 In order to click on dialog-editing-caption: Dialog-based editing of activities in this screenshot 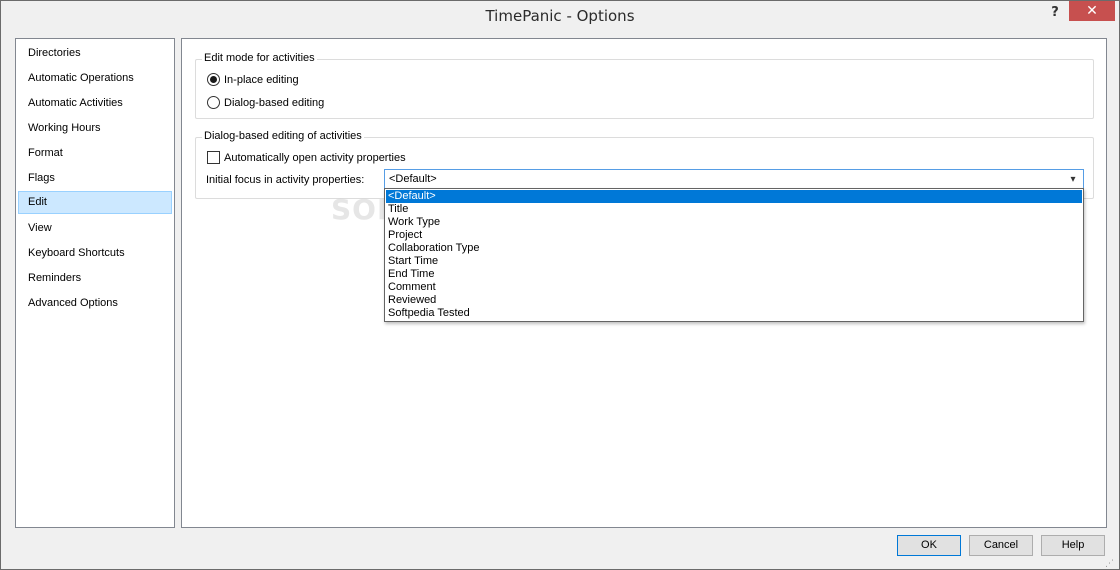, I will do `click(283, 136)`.